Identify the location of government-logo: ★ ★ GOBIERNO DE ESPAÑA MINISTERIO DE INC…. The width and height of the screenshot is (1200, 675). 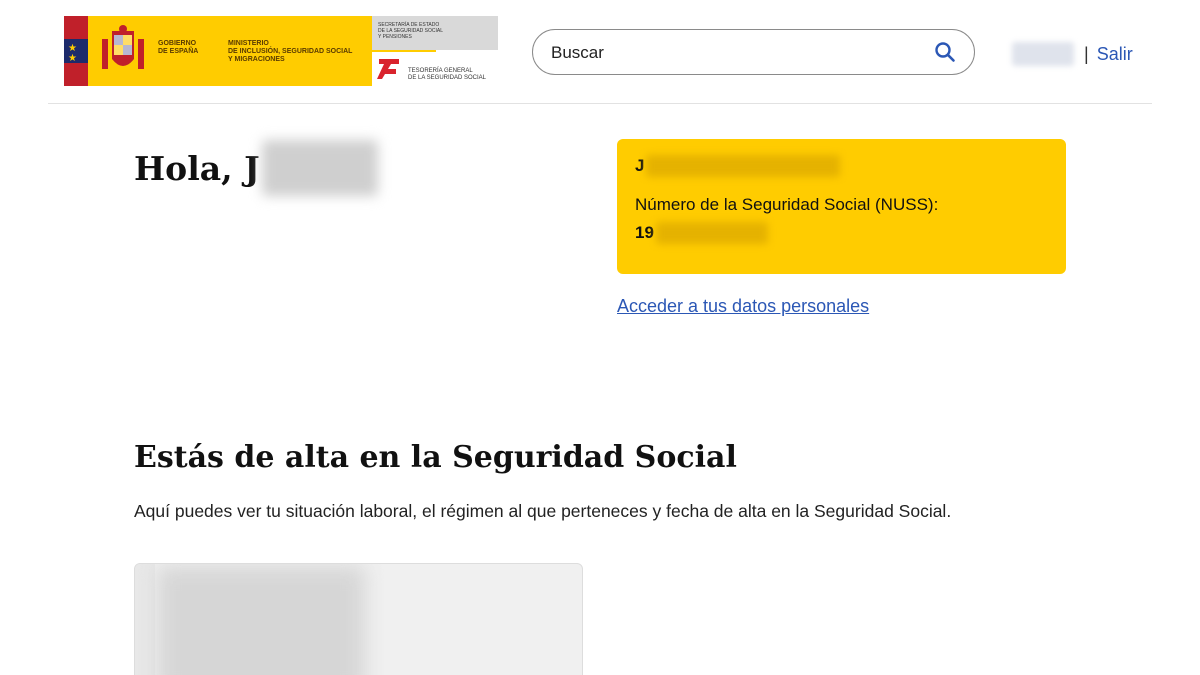
(281, 51).